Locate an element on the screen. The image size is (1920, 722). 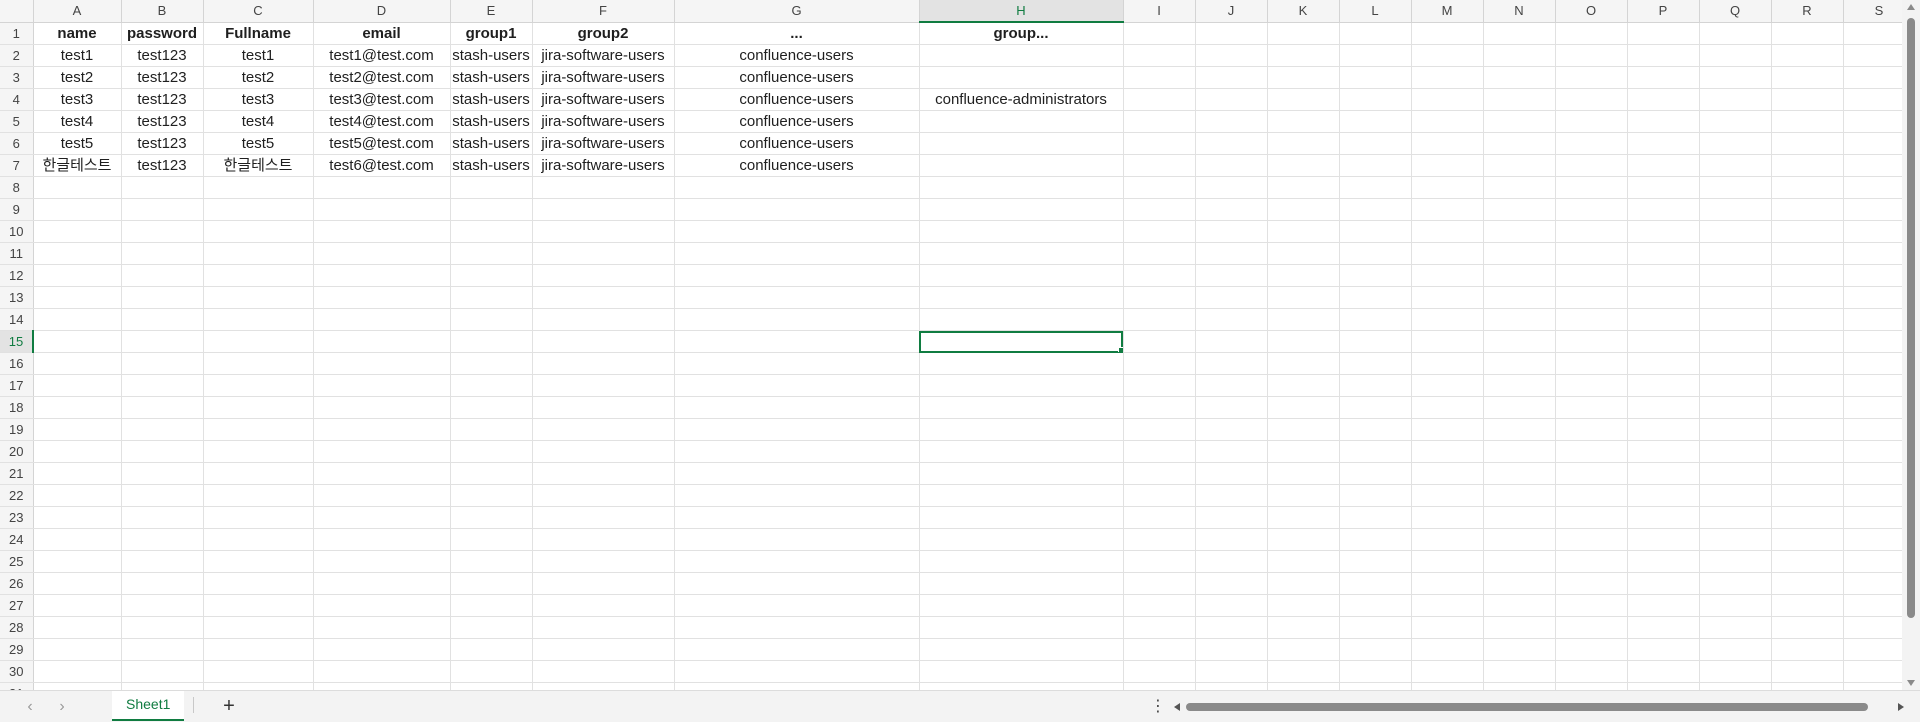
row-header: 20 is located at coordinates (17, 451).